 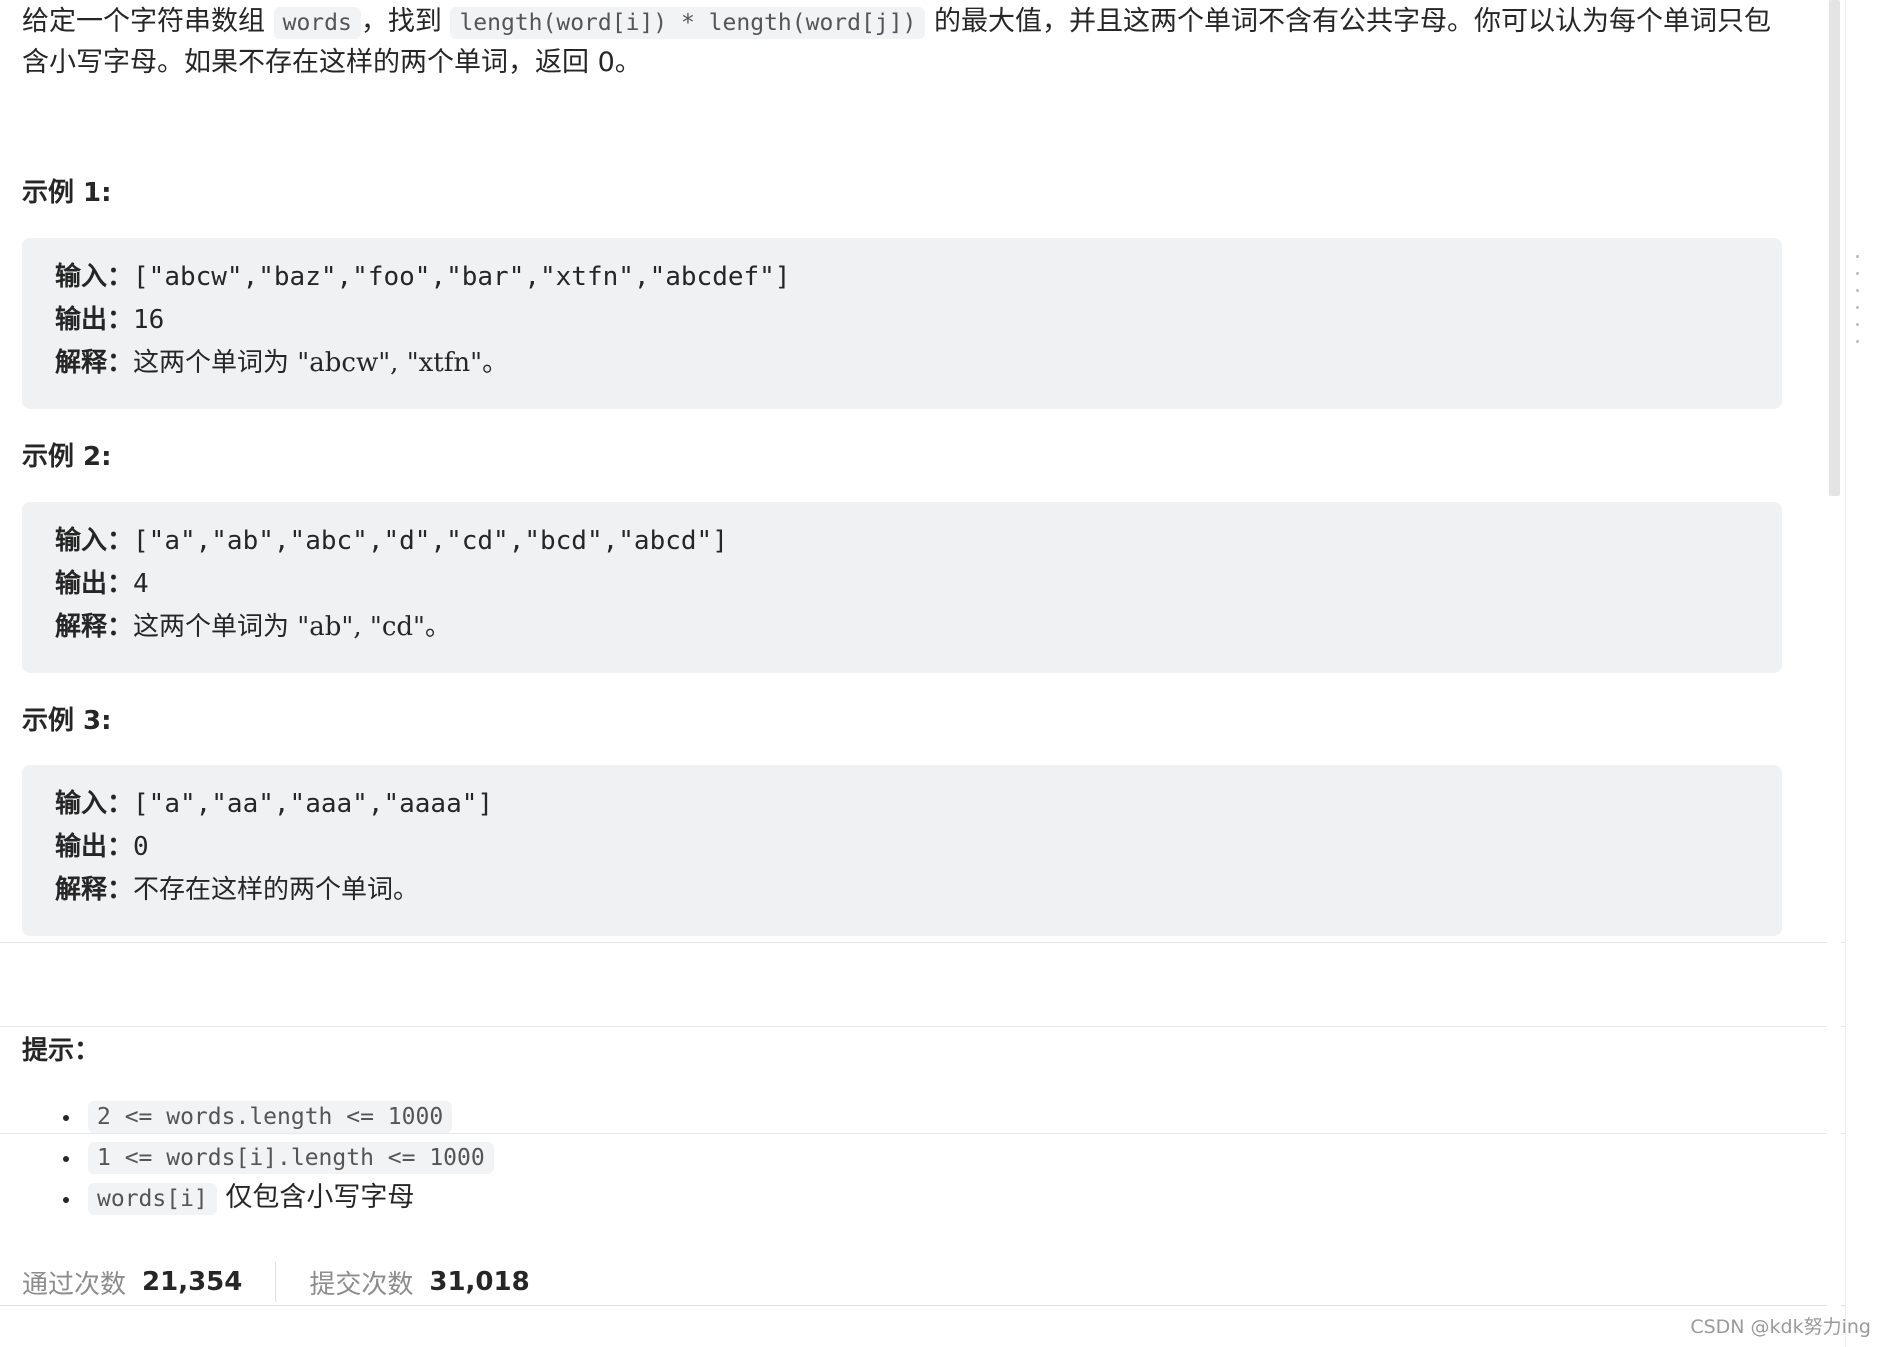 I want to click on drag-handle-icon, so click(x=1858, y=306).